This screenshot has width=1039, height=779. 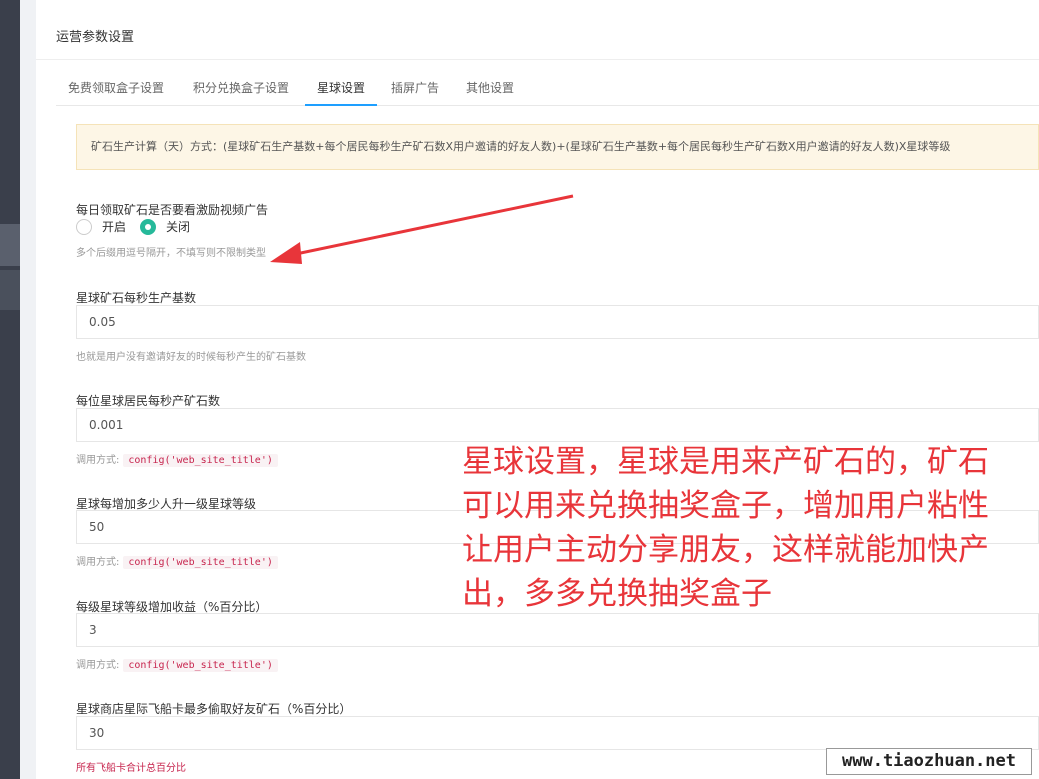 I want to click on arrow-head, so click(x=286, y=253).